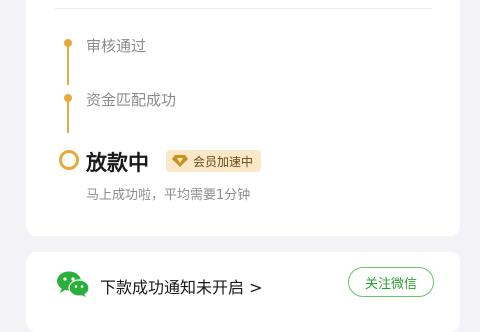 This screenshot has width=480, height=332. Describe the element at coordinates (116, 46) in the screenshot. I see `step-approved-label: 审核通过` at that location.